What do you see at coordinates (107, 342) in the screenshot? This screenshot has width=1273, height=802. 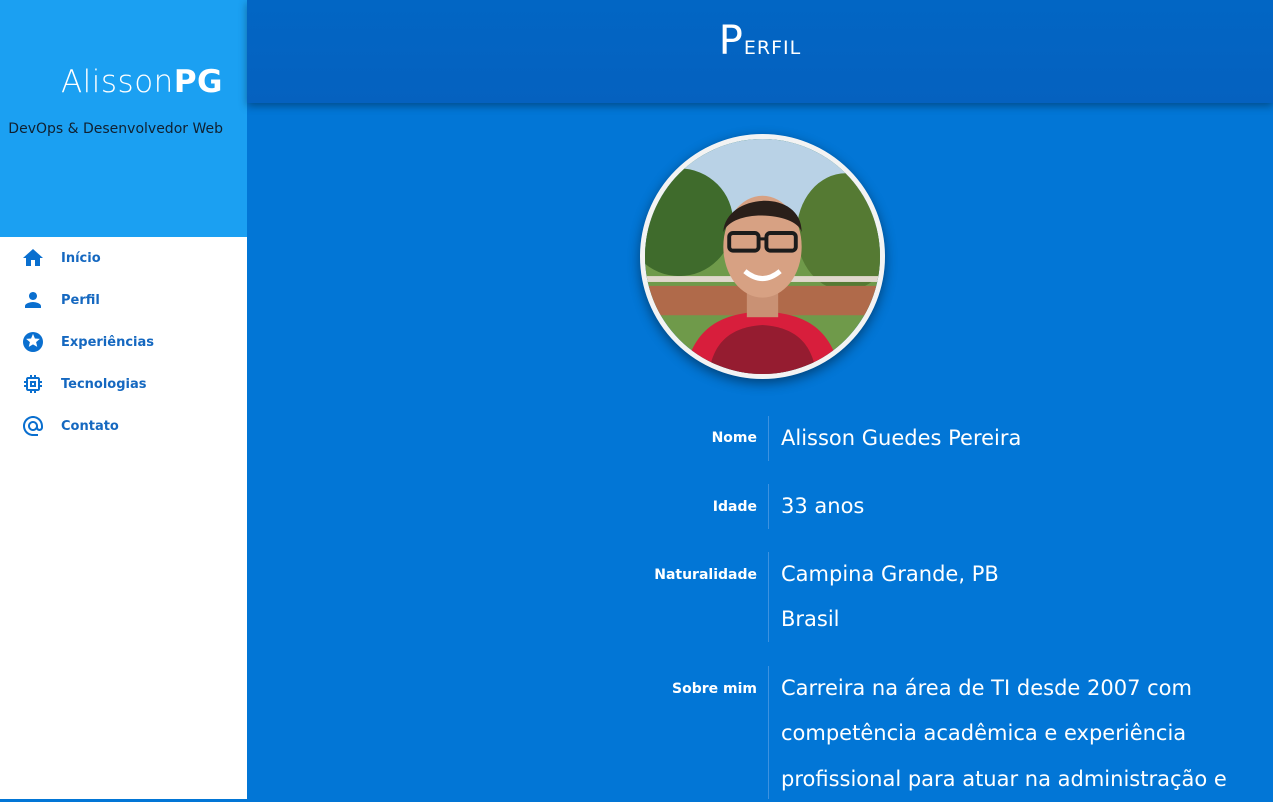 I see `sidebar-item-label: Experiências` at bounding box center [107, 342].